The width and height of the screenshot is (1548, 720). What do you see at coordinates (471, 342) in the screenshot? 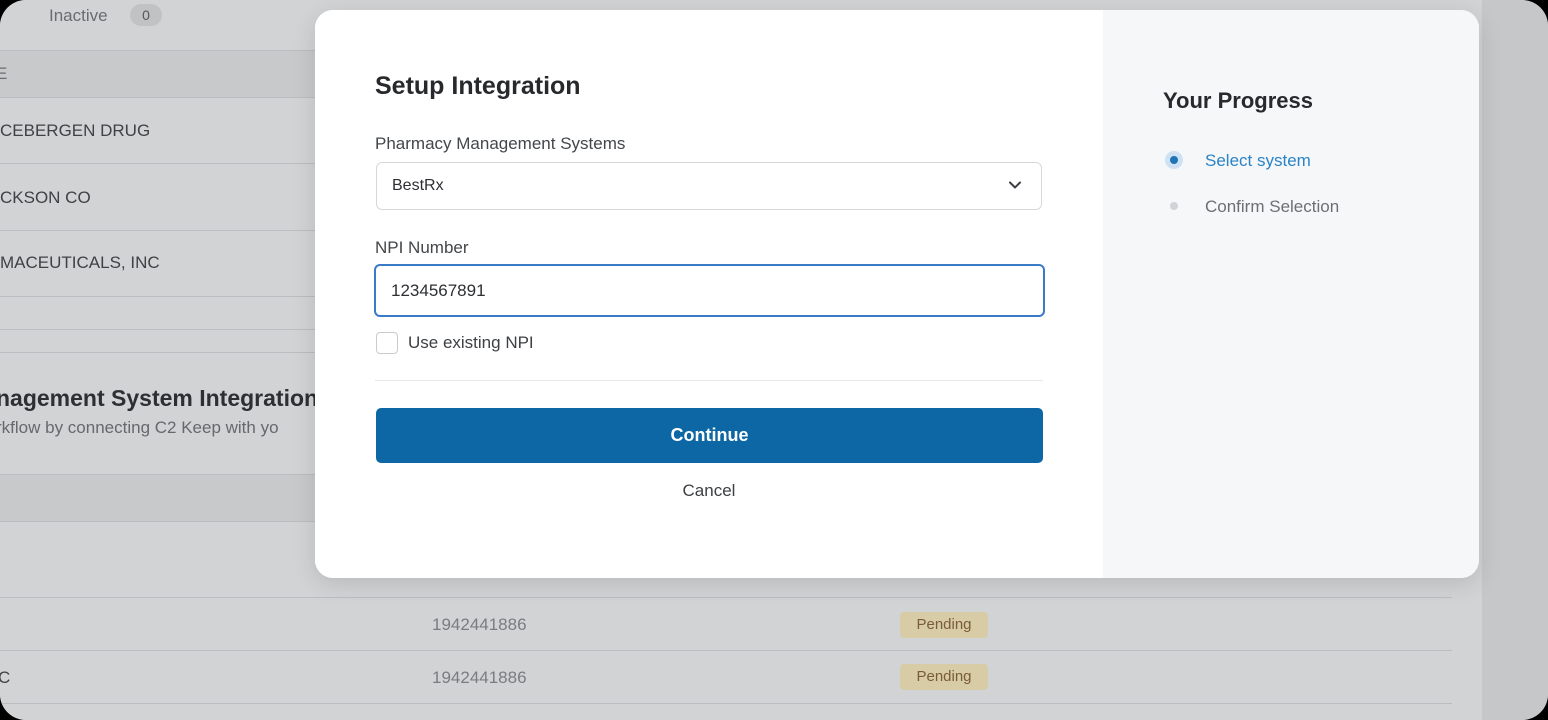
I see `checkbox-label: Use existing NPI` at bounding box center [471, 342].